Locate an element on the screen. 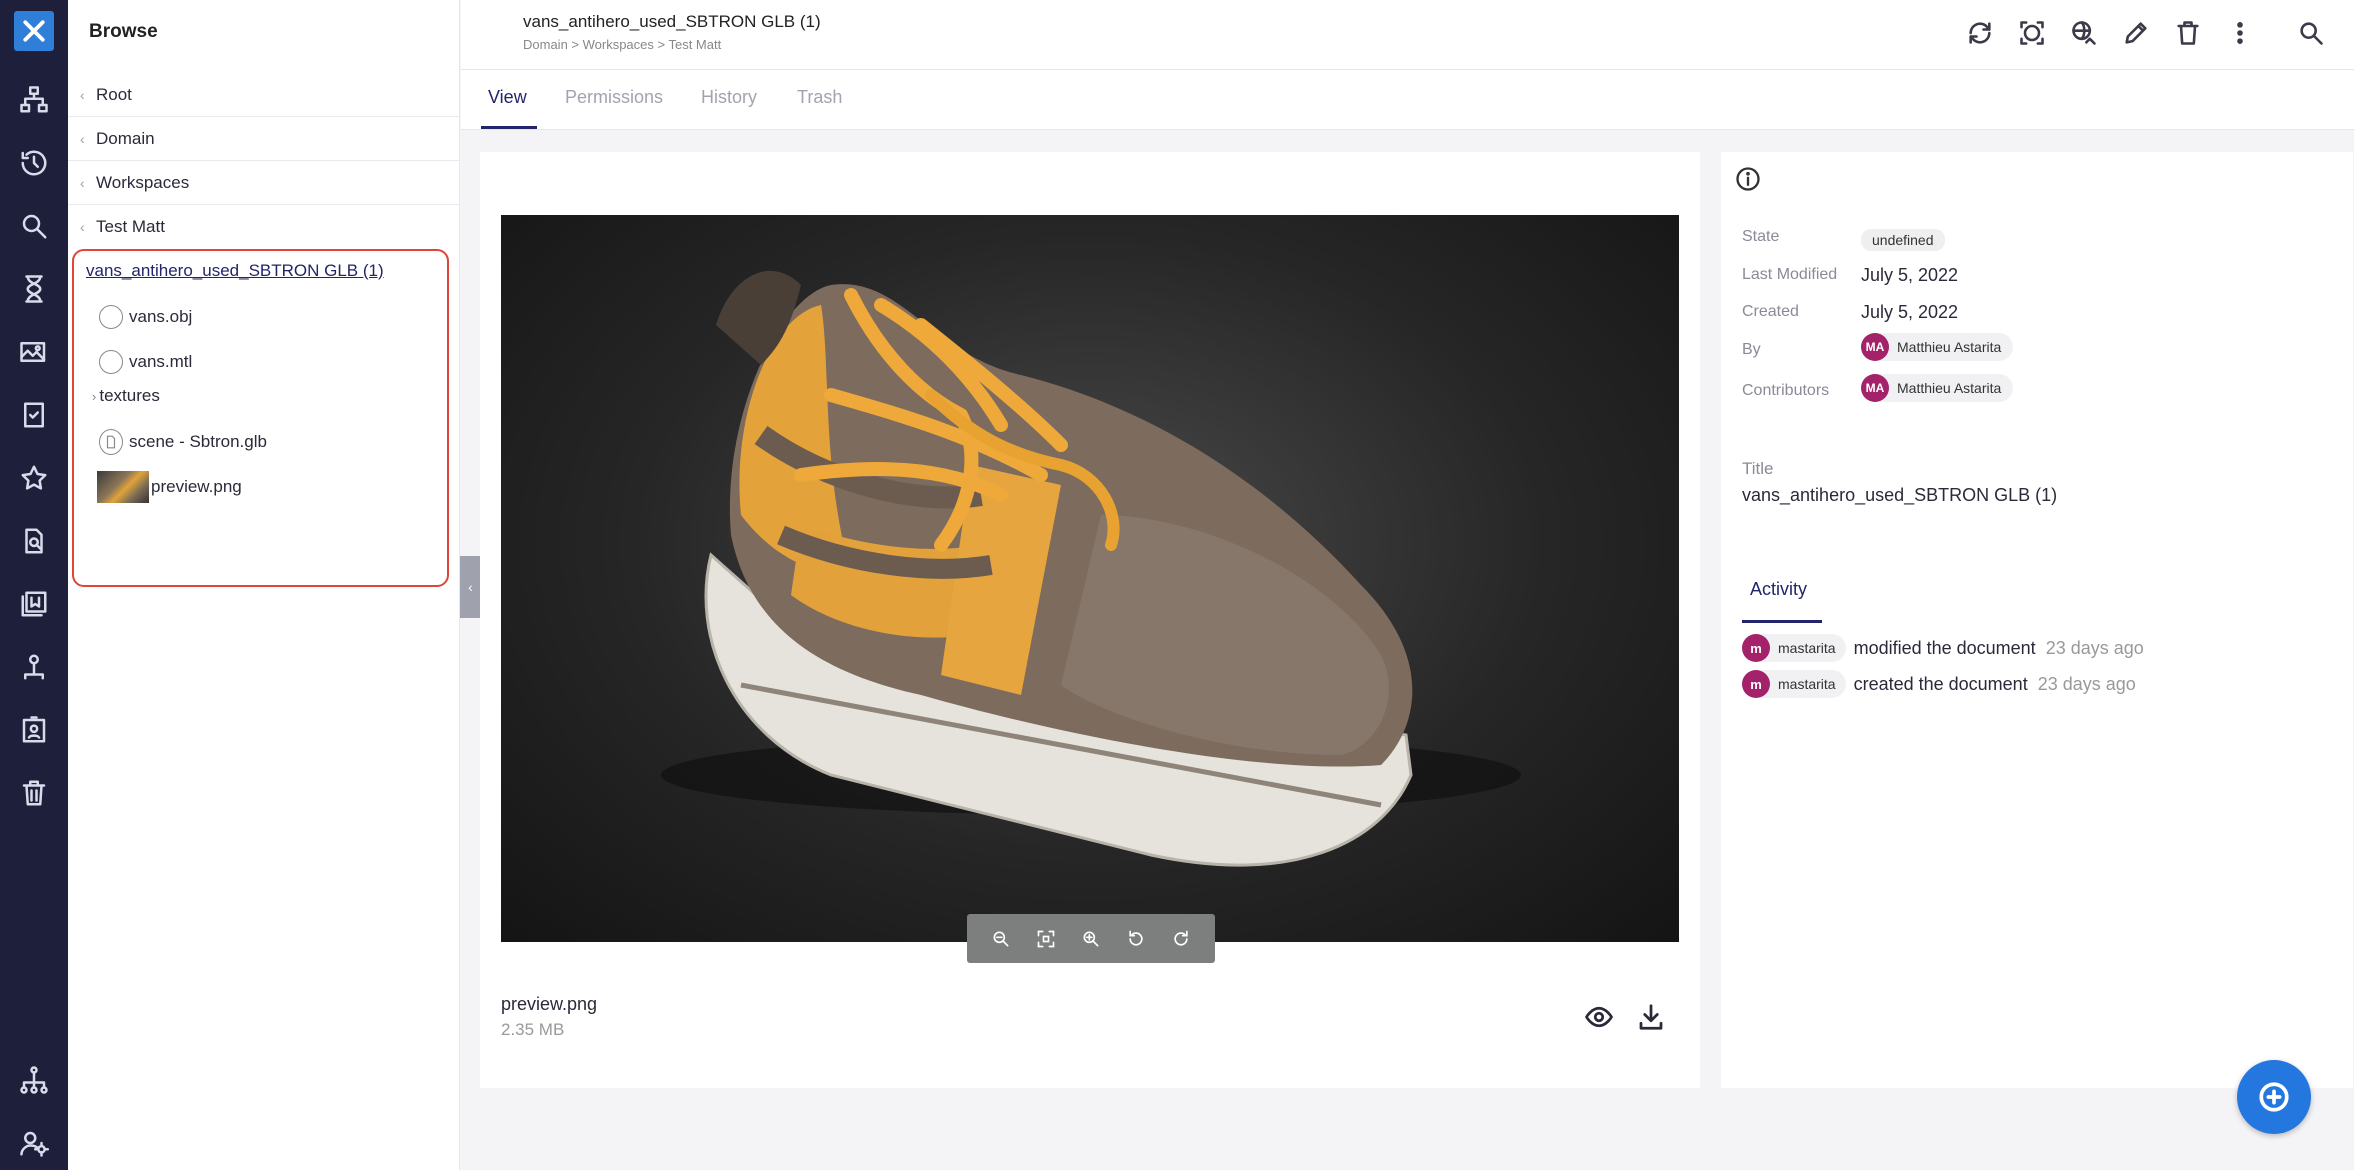 This screenshot has width=2354, height=1170. zoom-out-icon is located at coordinates (1001, 939).